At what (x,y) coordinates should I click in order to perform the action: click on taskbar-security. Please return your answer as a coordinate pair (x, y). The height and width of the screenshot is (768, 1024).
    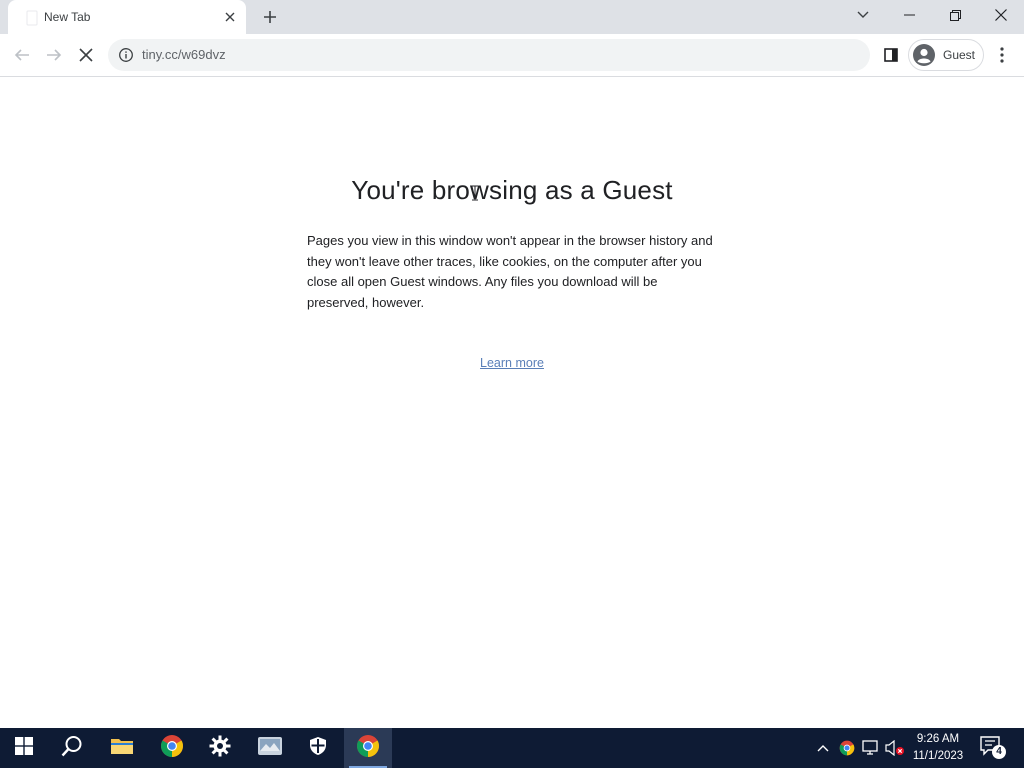
    Looking at the image, I should click on (318, 748).